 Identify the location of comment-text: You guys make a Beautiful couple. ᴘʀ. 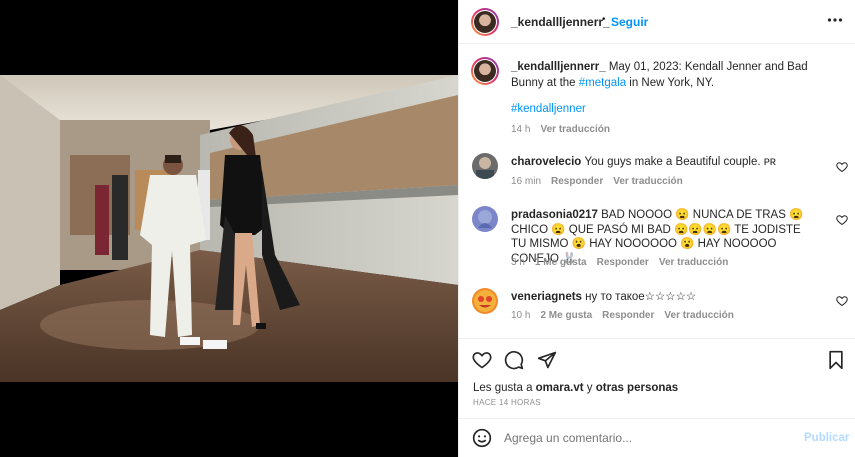
(680, 162).